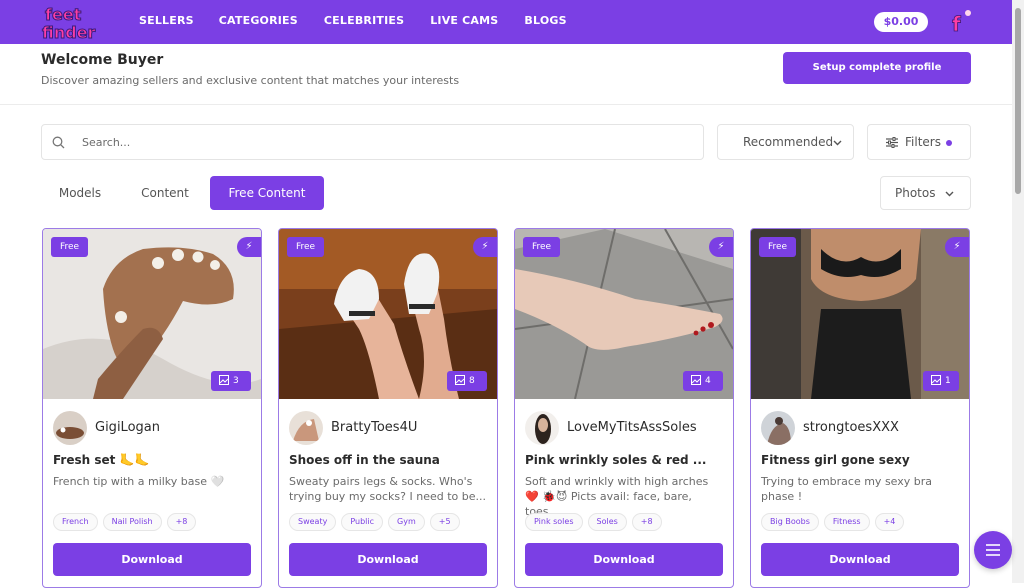  What do you see at coordinates (790, 522) in the screenshot?
I see `tag-chip: Big Boobs` at bounding box center [790, 522].